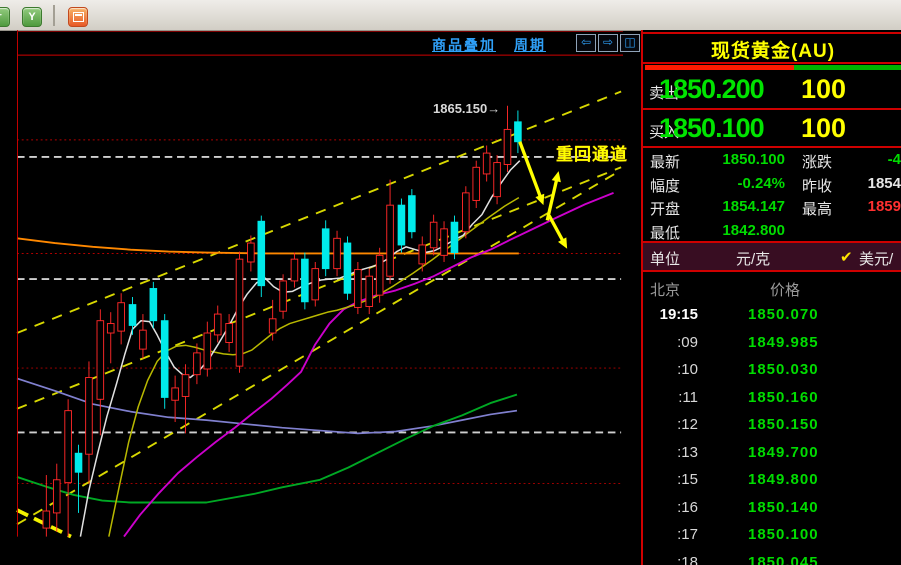 The height and width of the screenshot is (565, 901). I want to click on stat-label: 开盘, so click(665, 209).